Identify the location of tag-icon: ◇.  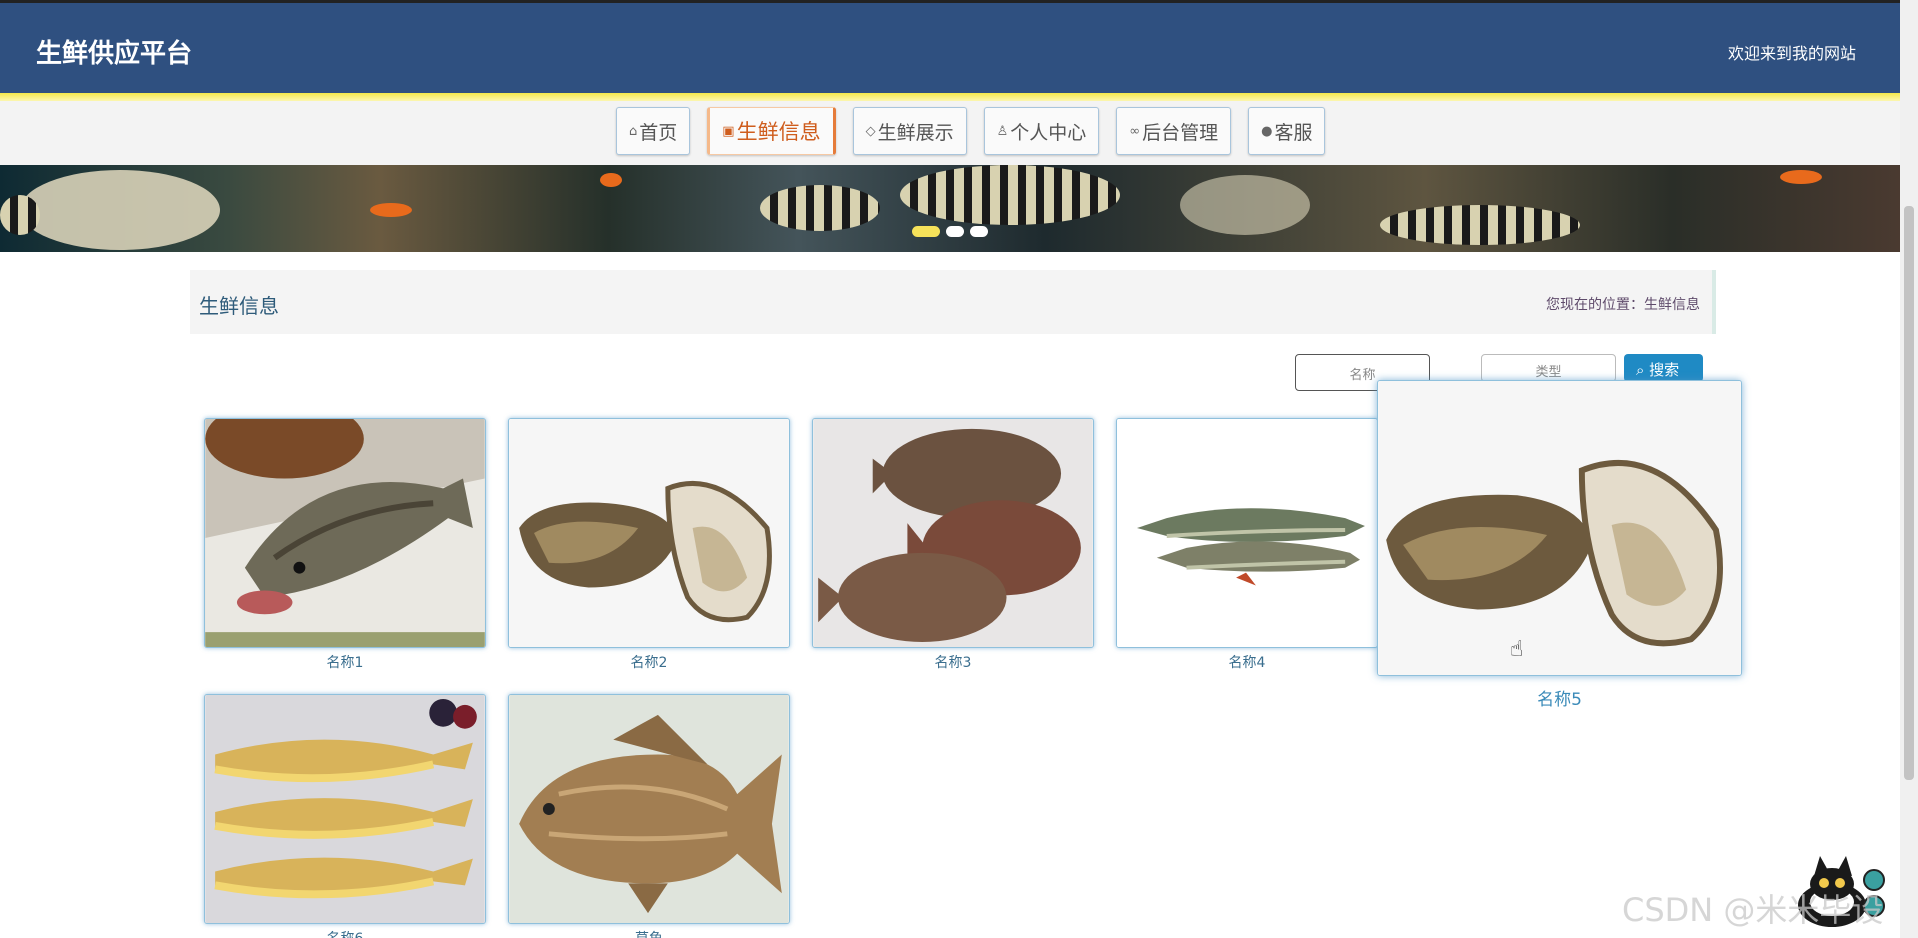
(870, 131).